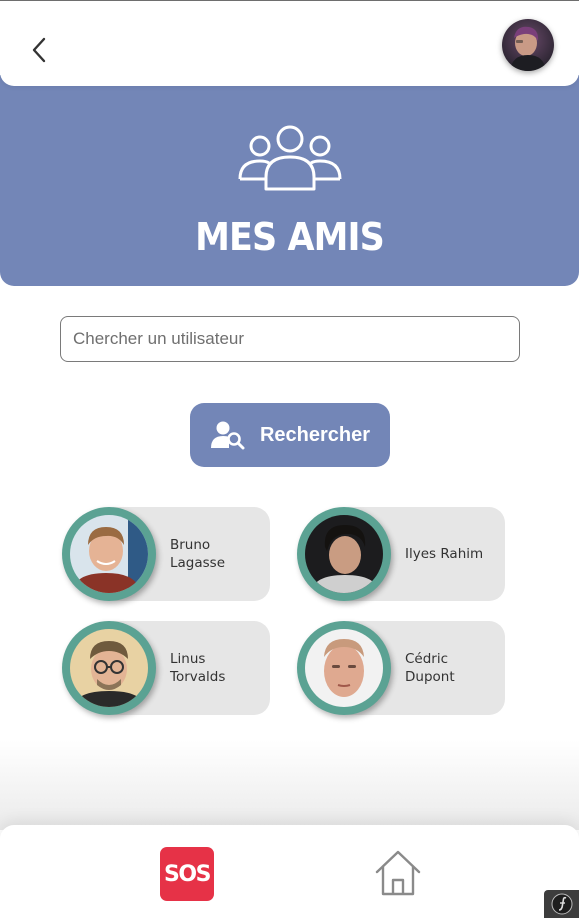 Image resolution: width=579 pixels, height=918 pixels. I want to click on top-bar, so click(289, 43).